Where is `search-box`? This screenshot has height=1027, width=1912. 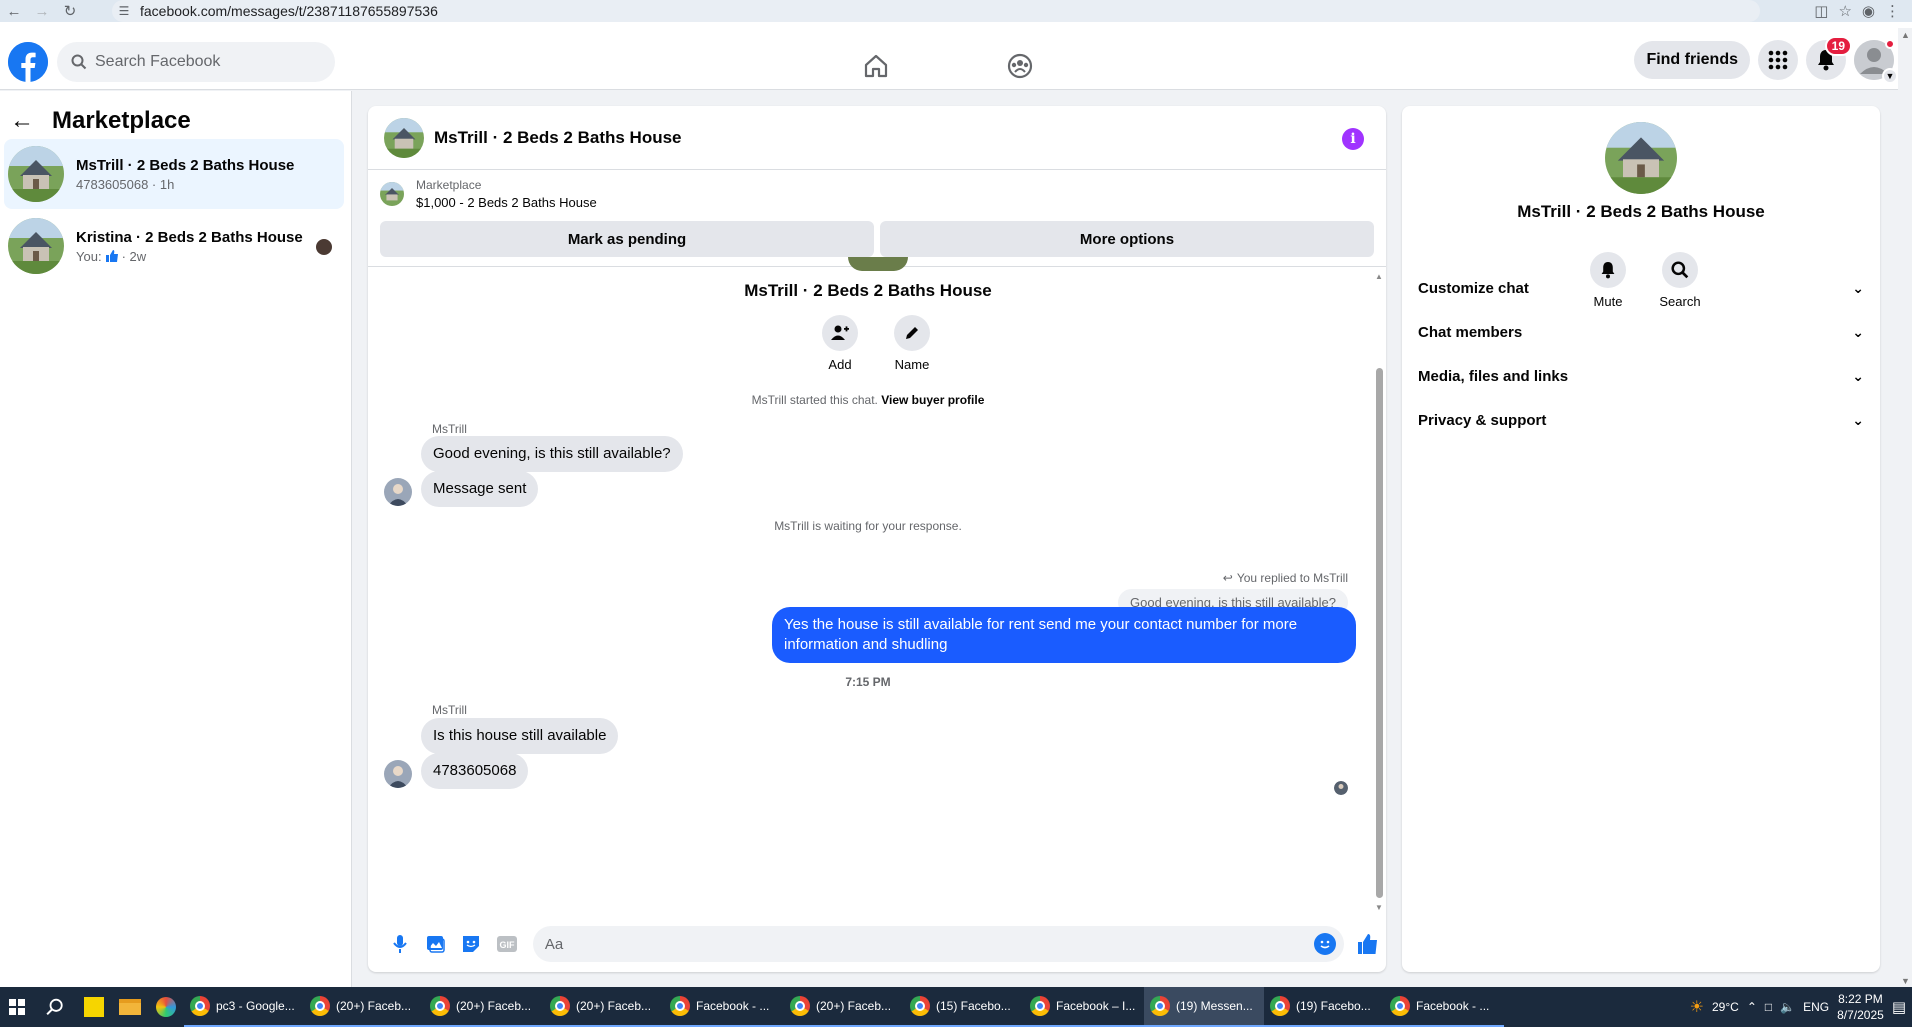 search-box is located at coordinates (196, 62).